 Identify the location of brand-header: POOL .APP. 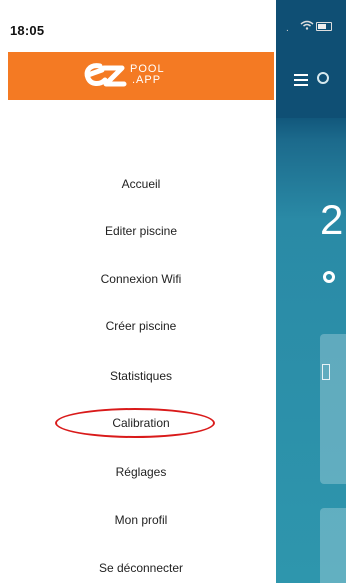
(141, 76).